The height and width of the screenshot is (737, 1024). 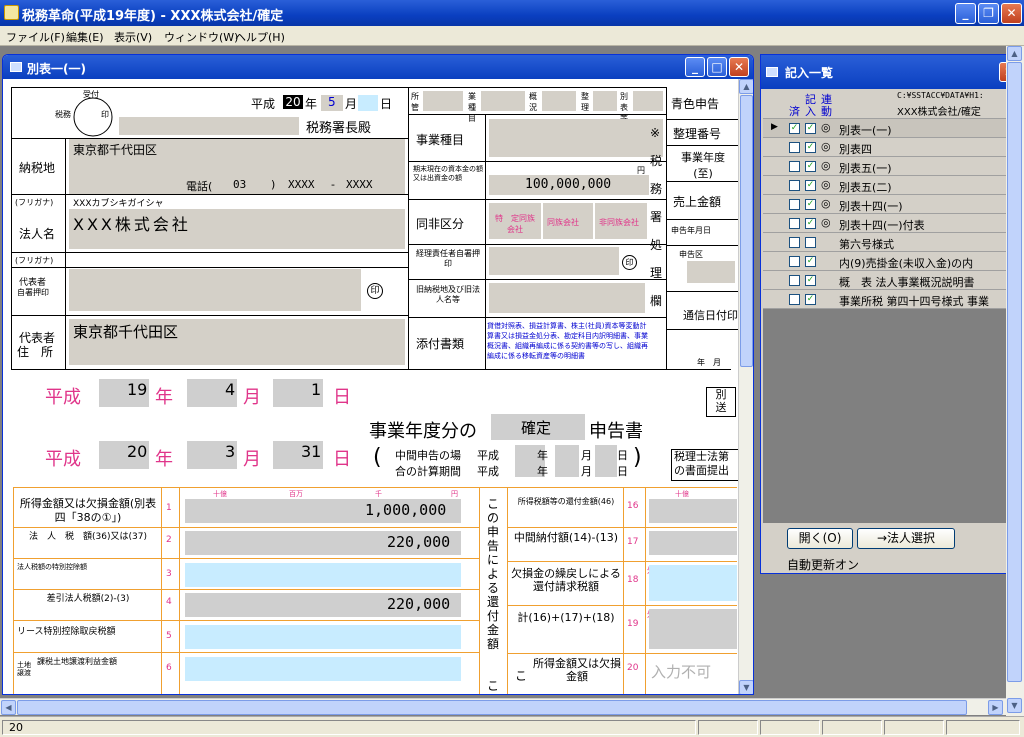 I want to click on entry-list-header: 記 連 済 入 動 C:¥SSTACC¥DATA¥H1: XXX株式会社/確定, so click(x=892, y=104).